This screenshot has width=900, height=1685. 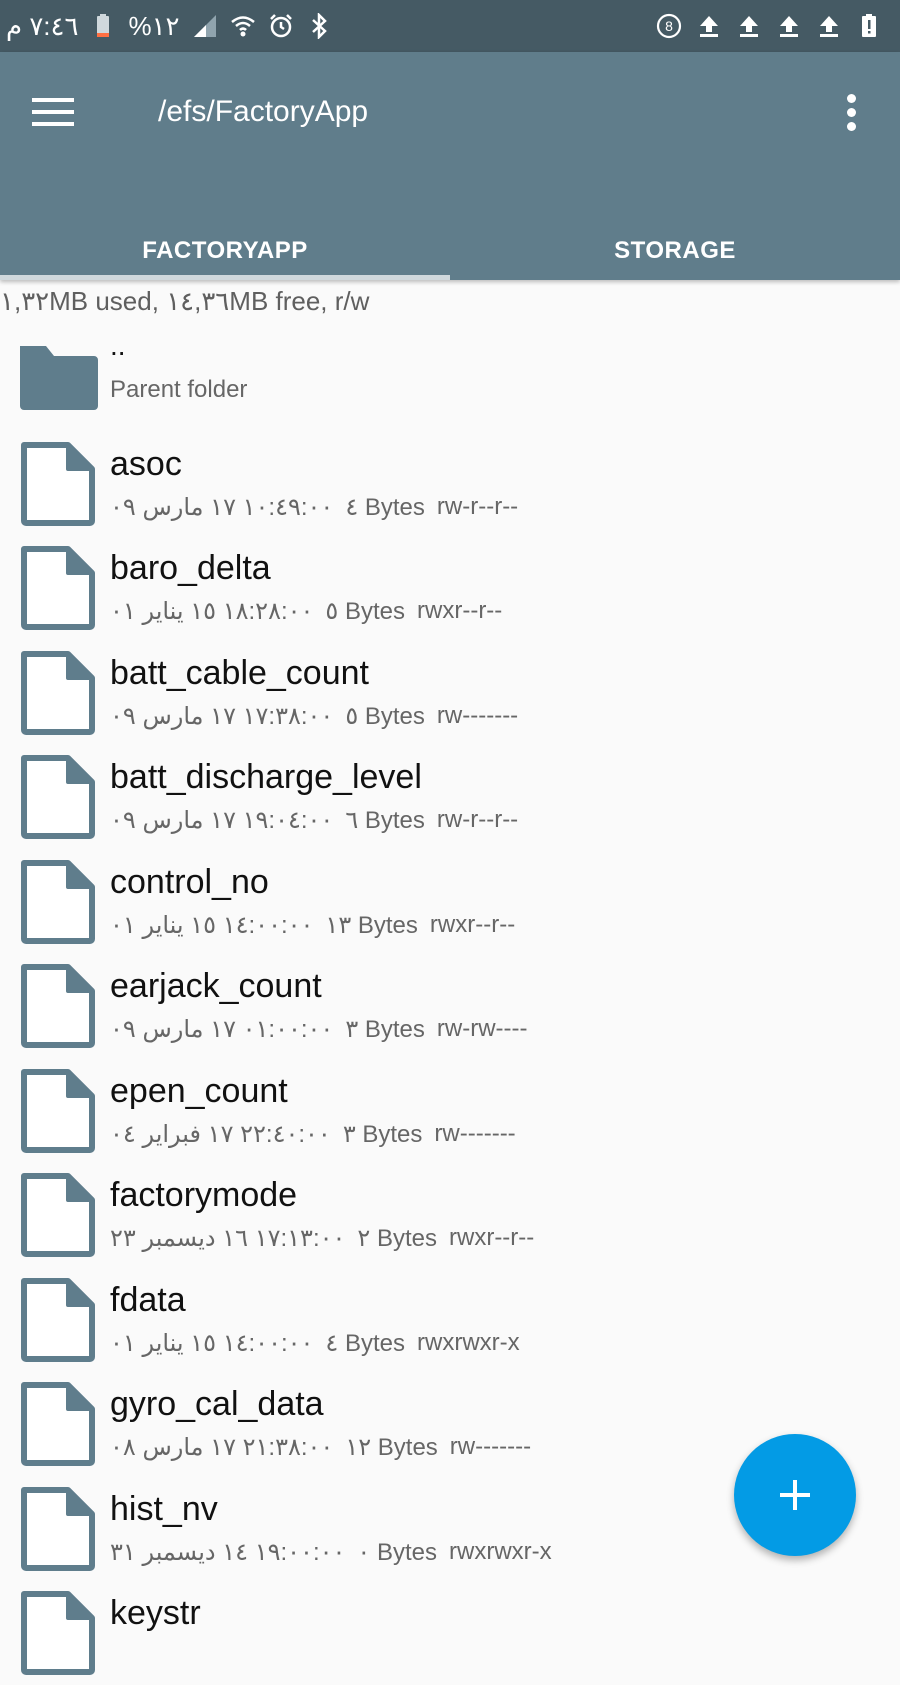 What do you see at coordinates (315, 1343) in the screenshot?
I see `file-meta: ١٤:٠٠:٠٠ ١٥ يناير ٠١ ٤ Bytes rwxrwxr-x` at bounding box center [315, 1343].